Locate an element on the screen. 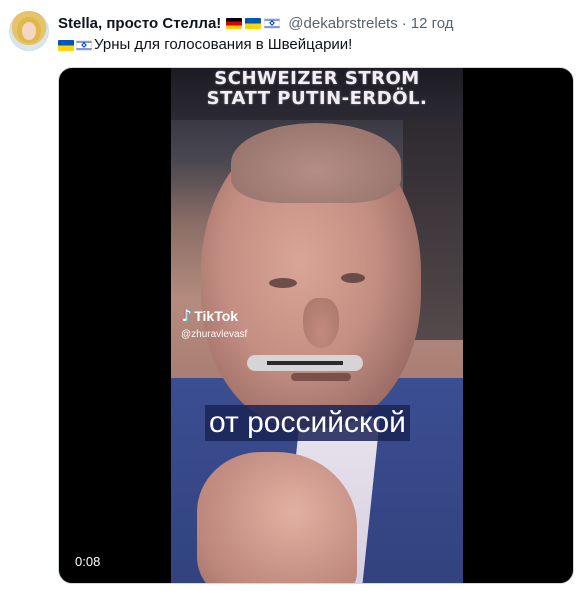 The image size is (581, 591). banner: SCHWEIZER STROM STATT PUTIN-ERDÖL. is located at coordinates (317, 94).